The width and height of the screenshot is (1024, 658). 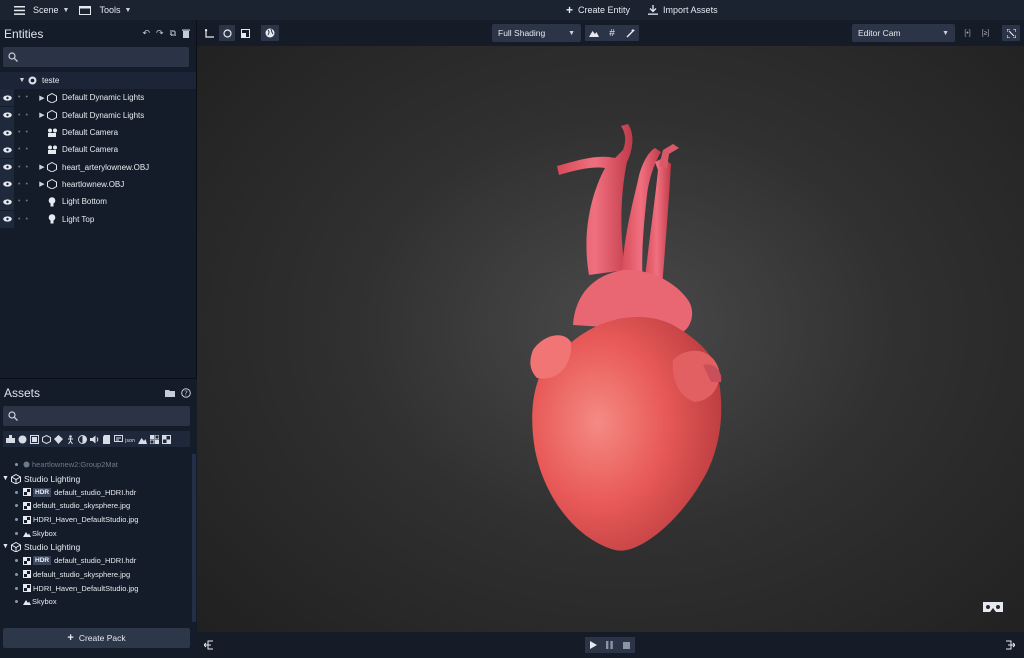 What do you see at coordinates (16, 465) in the screenshot?
I see `bullet` at bounding box center [16, 465].